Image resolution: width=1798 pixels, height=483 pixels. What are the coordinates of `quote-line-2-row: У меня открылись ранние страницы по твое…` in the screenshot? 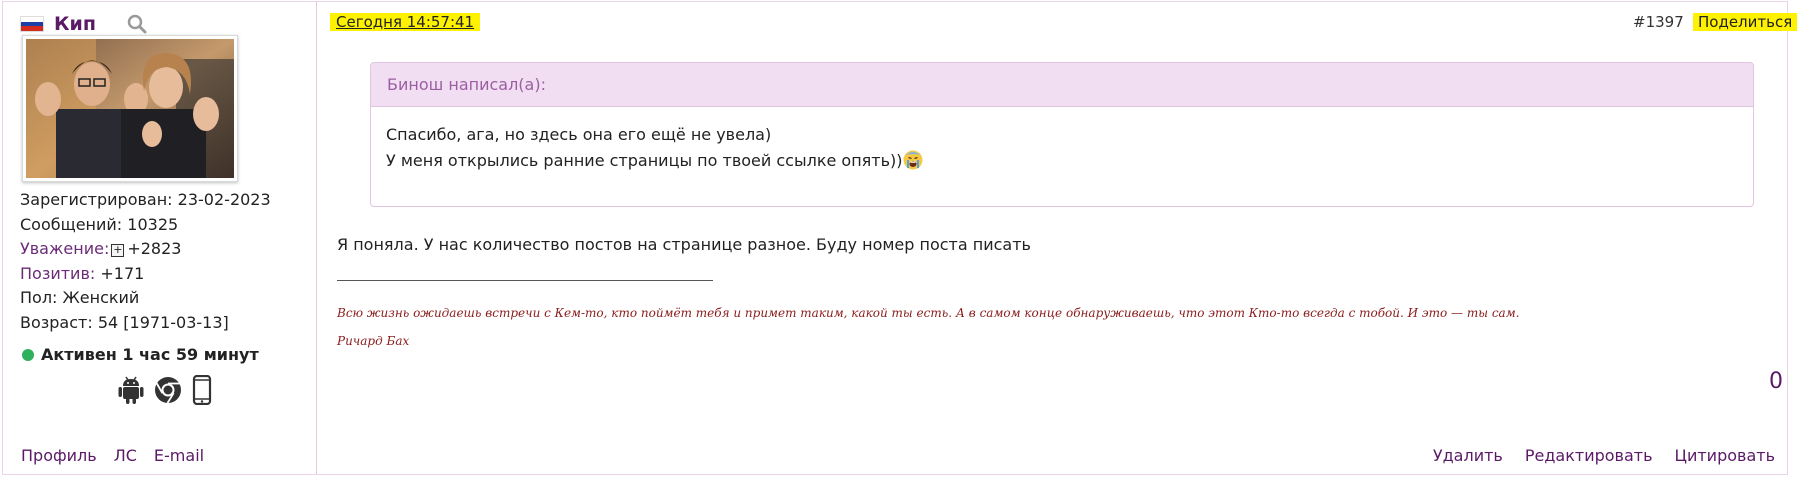 It's located at (1062, 161).